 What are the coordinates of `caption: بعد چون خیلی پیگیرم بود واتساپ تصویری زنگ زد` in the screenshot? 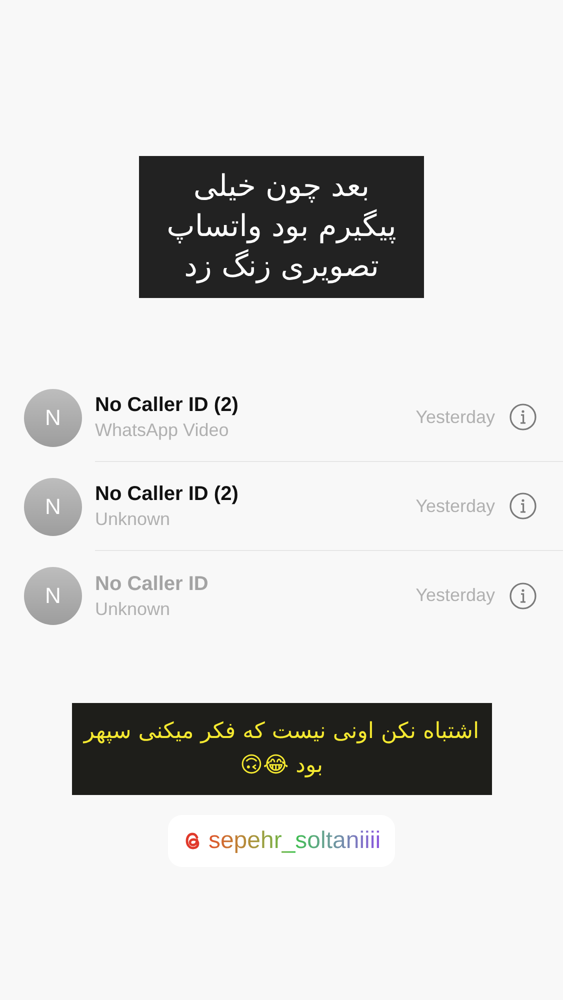 It's located at (281, 227).